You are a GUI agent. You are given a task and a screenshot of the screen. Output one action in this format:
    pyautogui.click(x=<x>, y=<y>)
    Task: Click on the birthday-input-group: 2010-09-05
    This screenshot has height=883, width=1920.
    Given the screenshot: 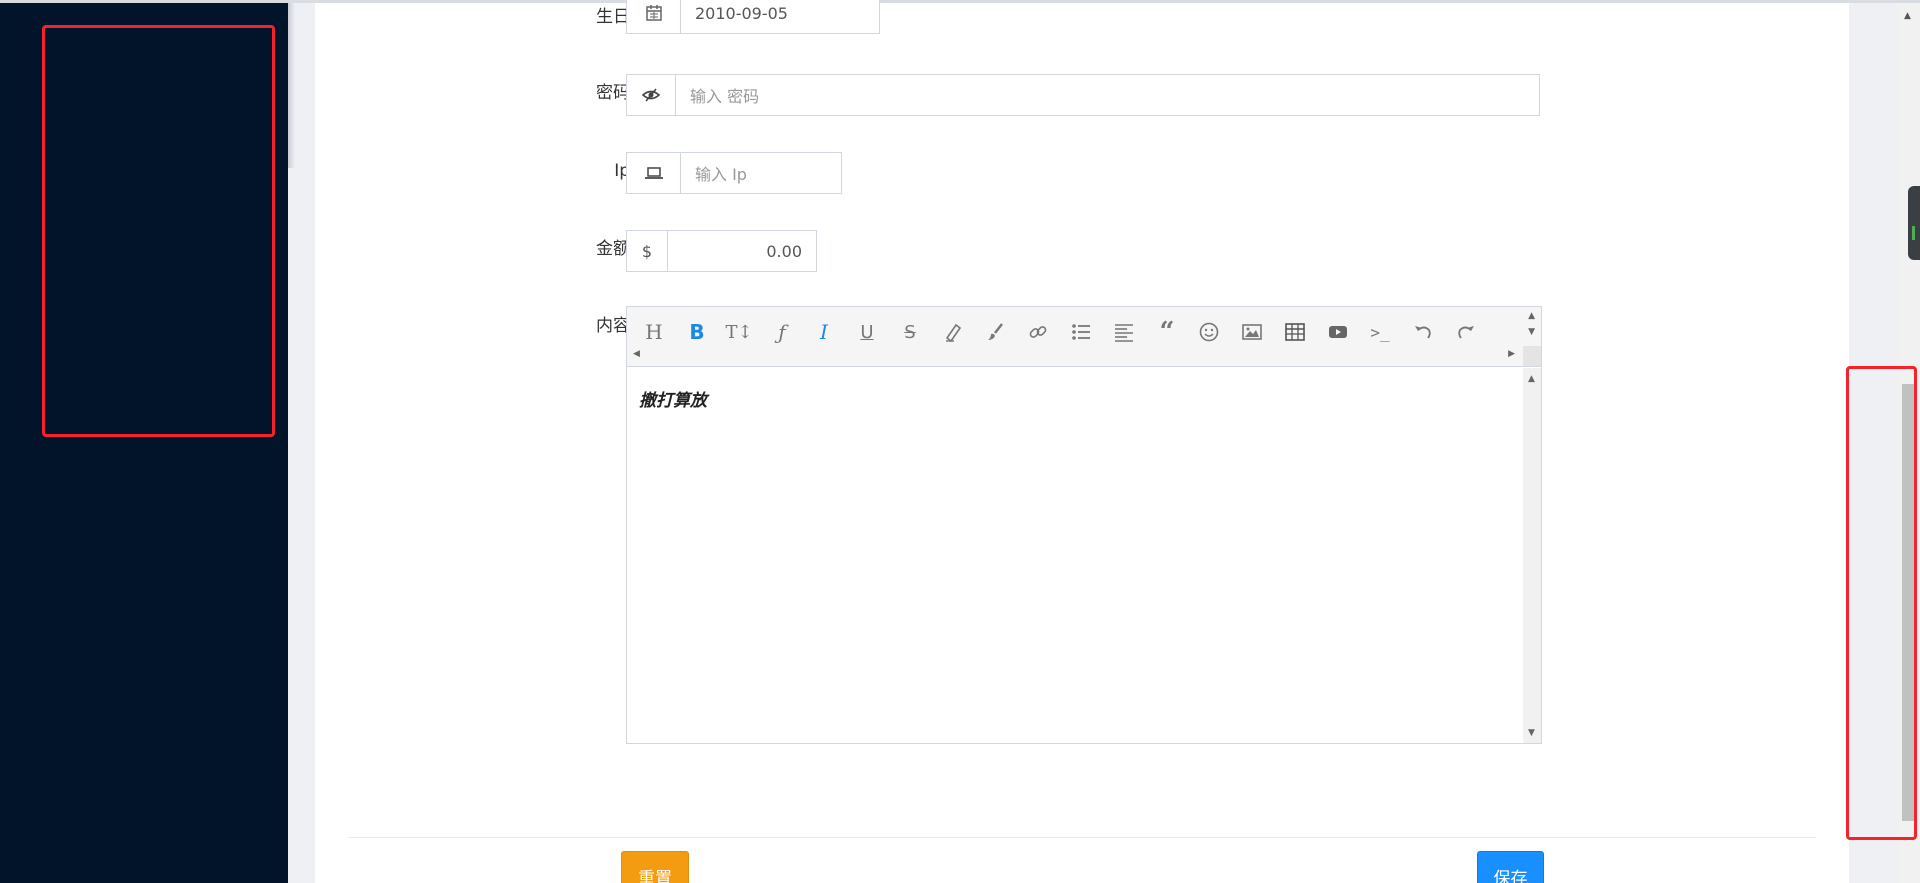 What is the action you would take?
    pyautogui.click(x=753, y=17)
    